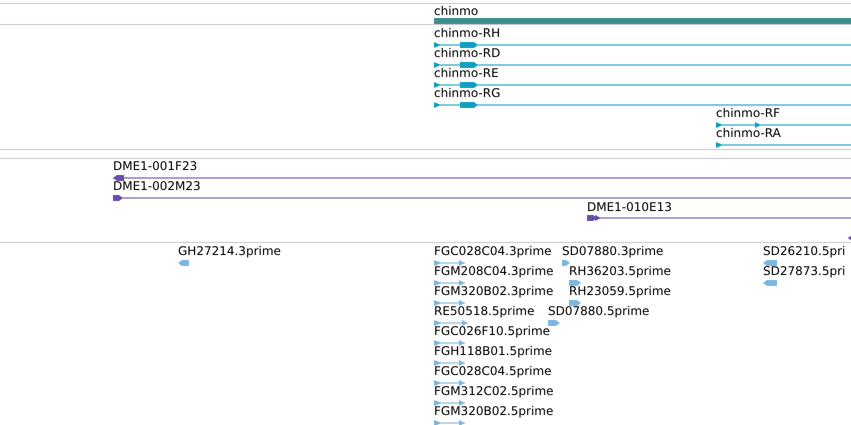  Describe the element at coordinates (804, 271) in the screenshot. I see `feature-label: SD27873.5pri` at that location.